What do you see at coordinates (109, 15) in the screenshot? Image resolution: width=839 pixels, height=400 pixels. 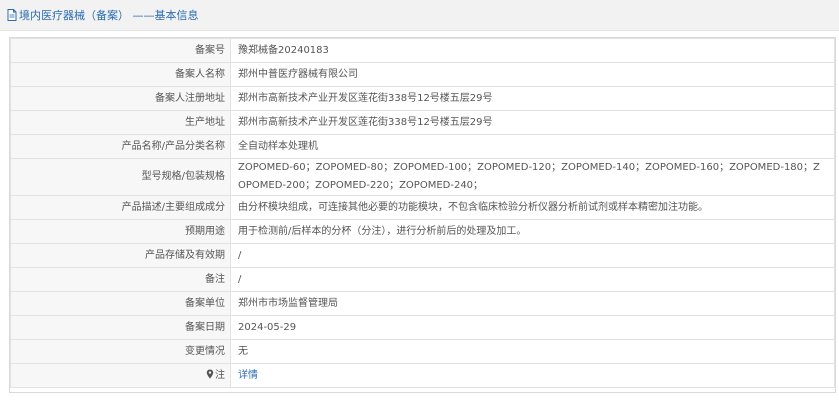 I see `page-title: 境内医疗器械（备案） ——基本信息` at bounding box center [109, 15].